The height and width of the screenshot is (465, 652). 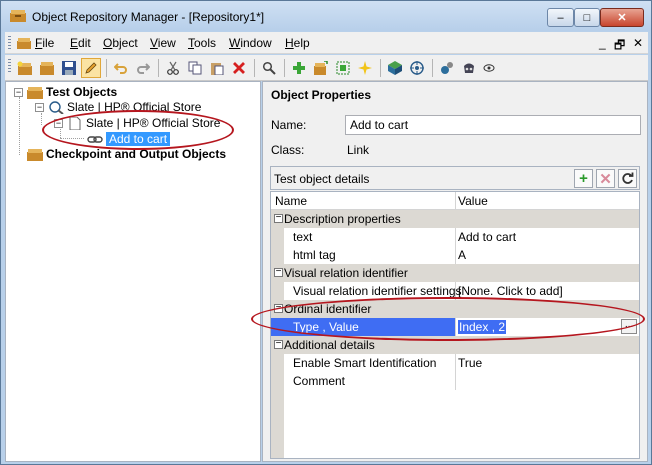 What do you see at coordinates (136, 154) in the screenshot?
I see `tree-label-checkpoints: Checkpoint and Output Objects` at bounding box center [136, 154].